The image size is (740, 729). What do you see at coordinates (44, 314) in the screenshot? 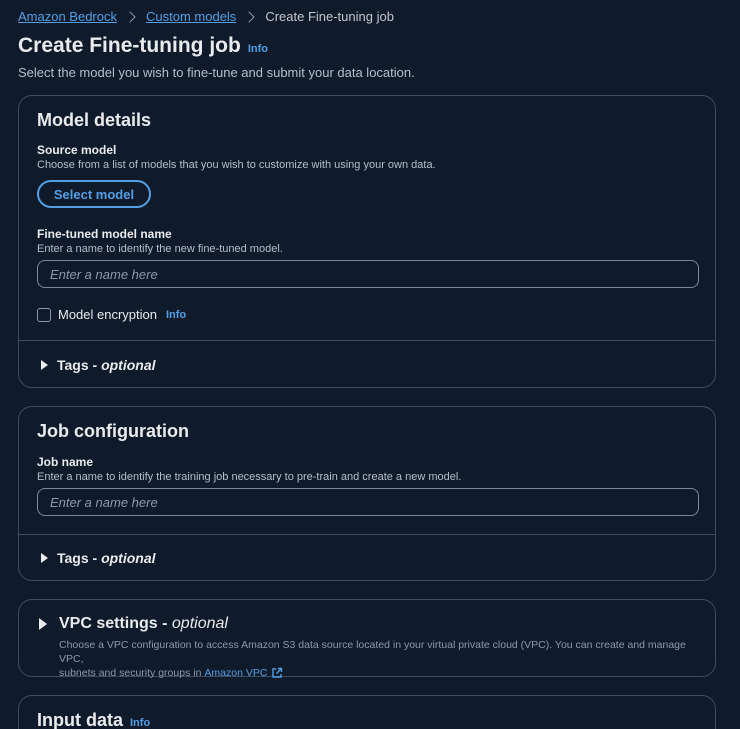
I see `model-encryption-checkbox` at bounding box center [44, 314].